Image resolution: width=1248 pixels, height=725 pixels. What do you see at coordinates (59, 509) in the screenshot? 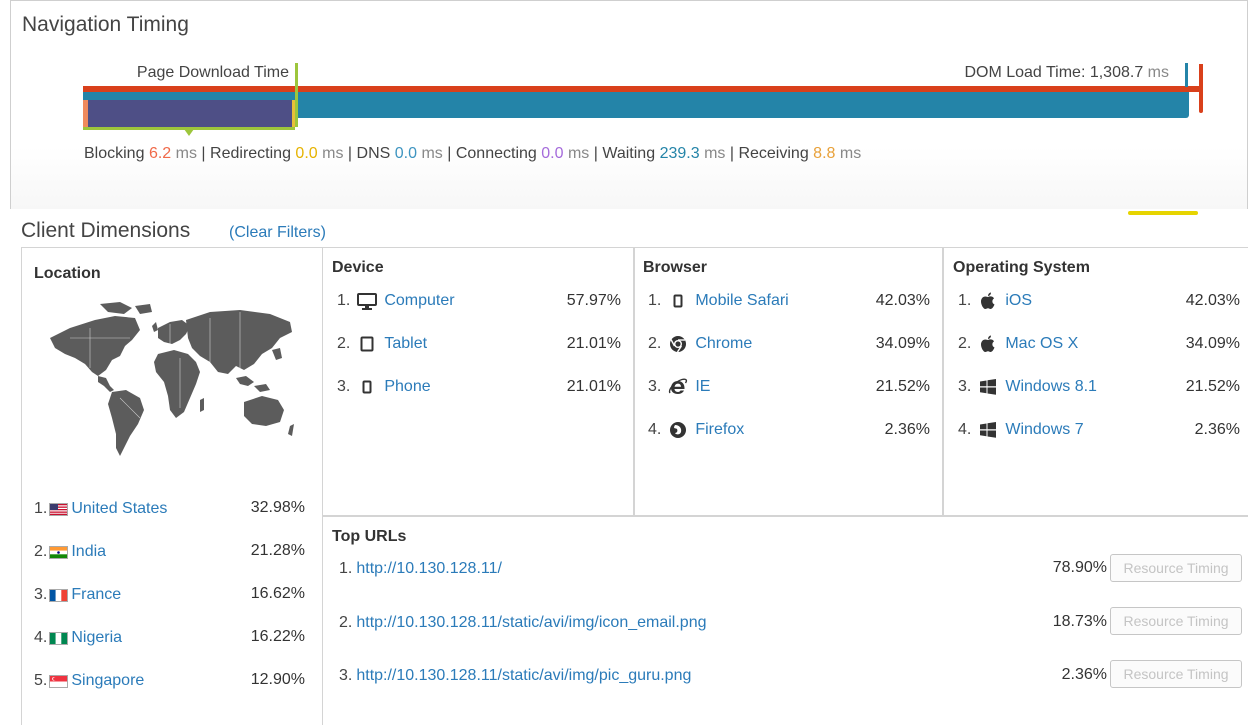
I see `us-flag-icon` at bounding box center [59, 509].